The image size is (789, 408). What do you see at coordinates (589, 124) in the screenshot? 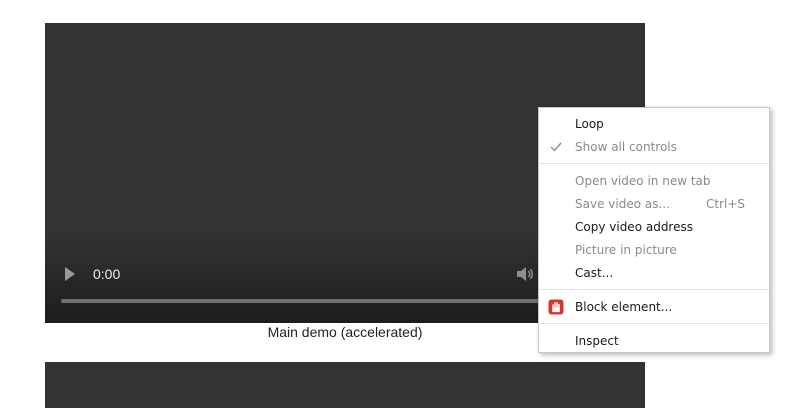
I see `menu-item-label: Loop` at bounding box center [589, 124].